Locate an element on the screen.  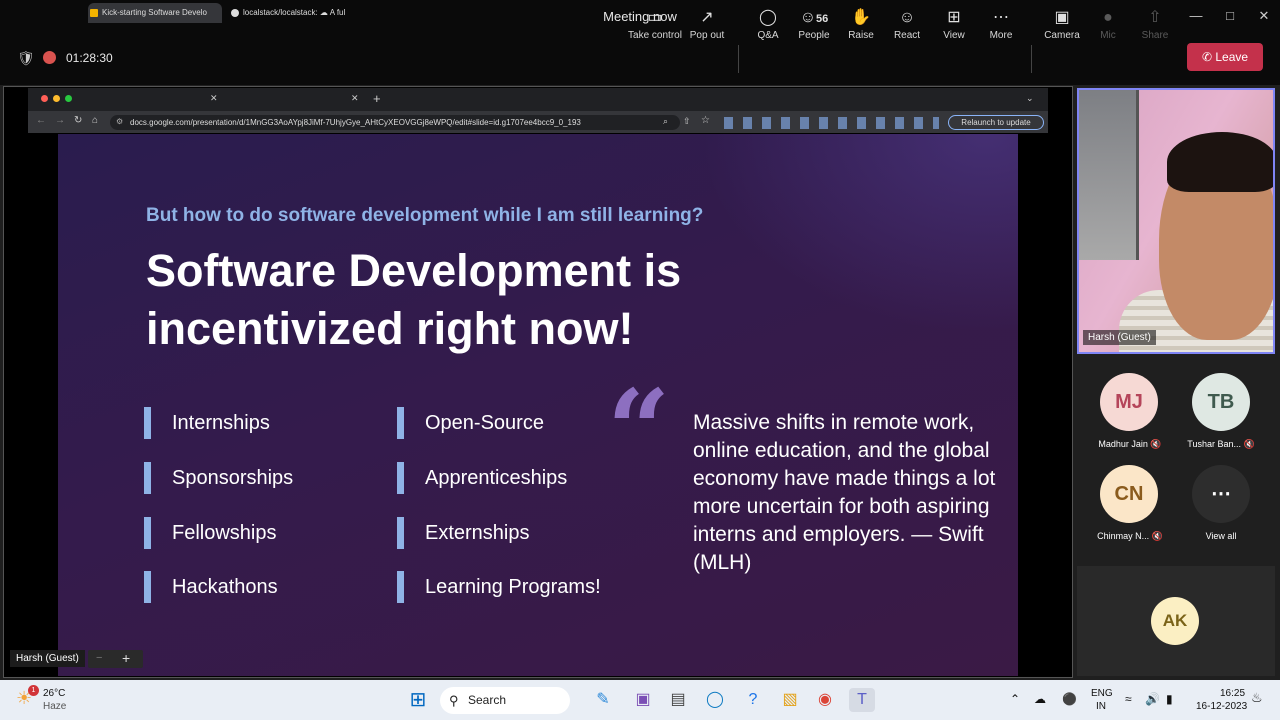
browser-tab: localstack/localstack: ☁ A ful is located at coordinates (288, 13).